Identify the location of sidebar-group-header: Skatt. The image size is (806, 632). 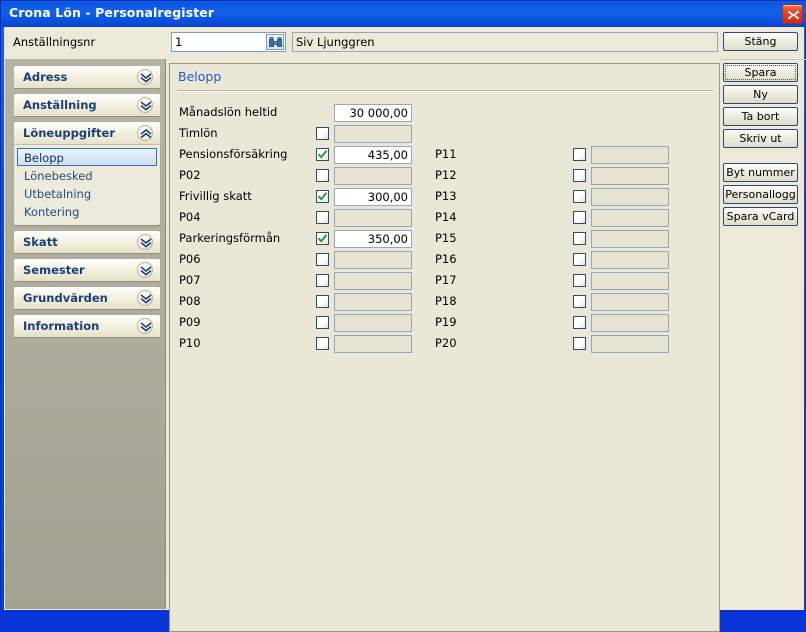
(87, 242).